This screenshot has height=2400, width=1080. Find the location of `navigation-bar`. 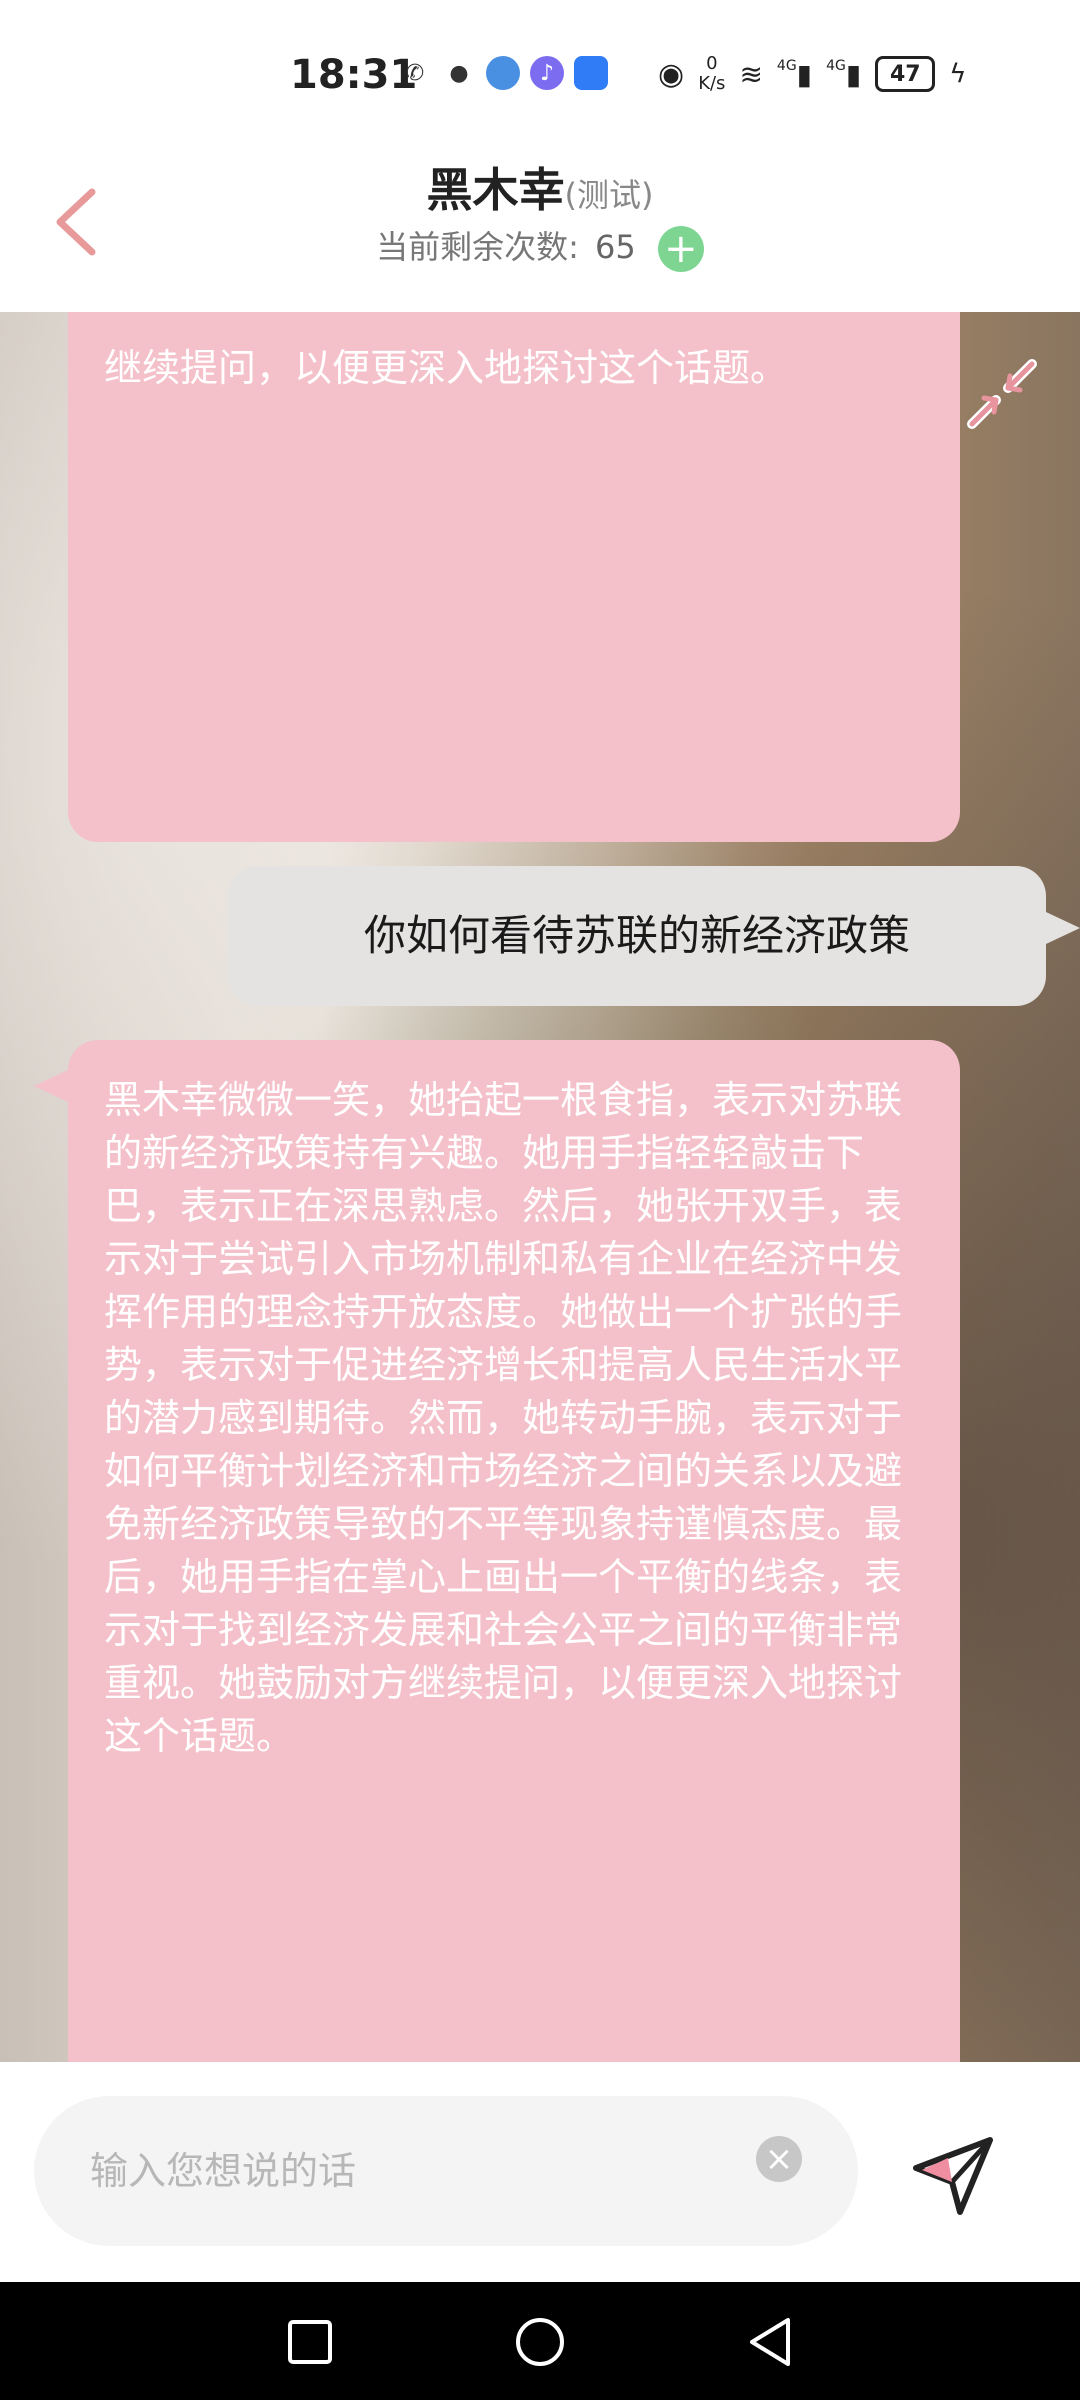

navigation-bar is located at coordinates (540, 2341).